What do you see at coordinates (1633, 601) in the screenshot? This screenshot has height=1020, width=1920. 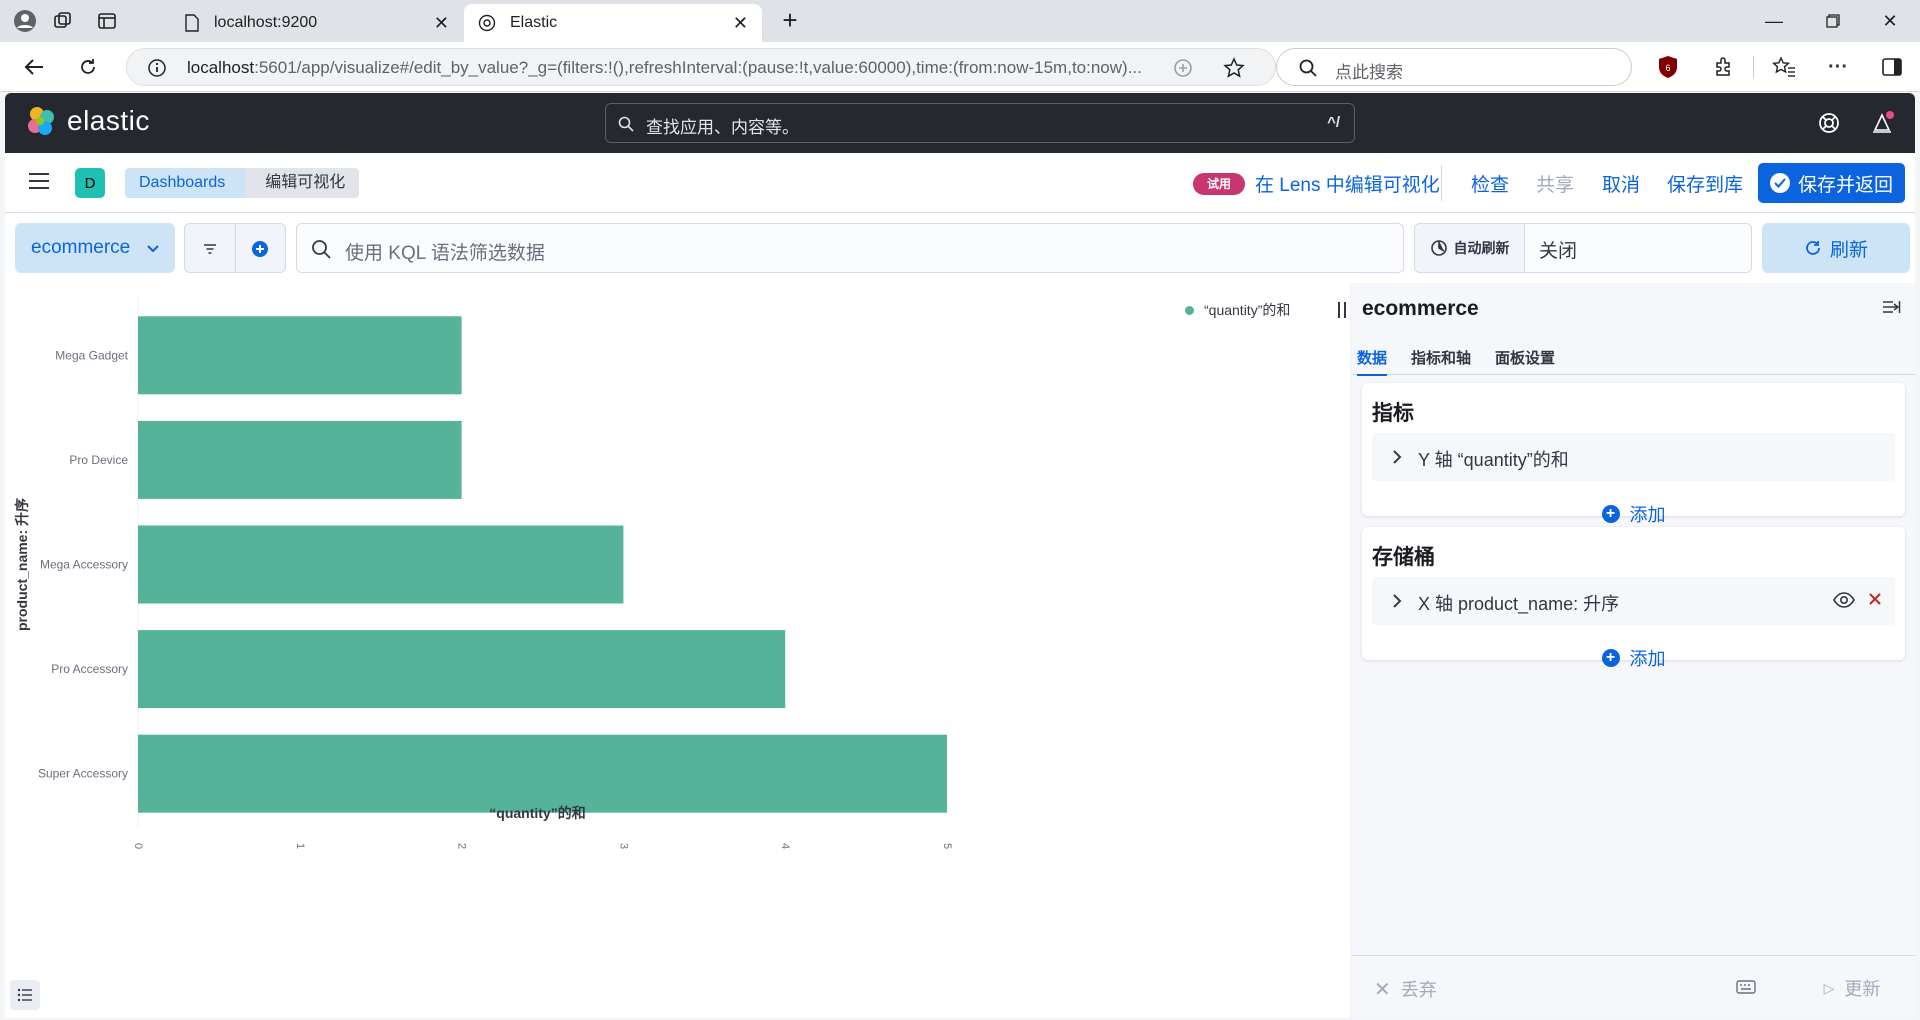 I see `bucket-x-axis-row: X 轴 product_name: 升序` at bounding box center [1633, 601].